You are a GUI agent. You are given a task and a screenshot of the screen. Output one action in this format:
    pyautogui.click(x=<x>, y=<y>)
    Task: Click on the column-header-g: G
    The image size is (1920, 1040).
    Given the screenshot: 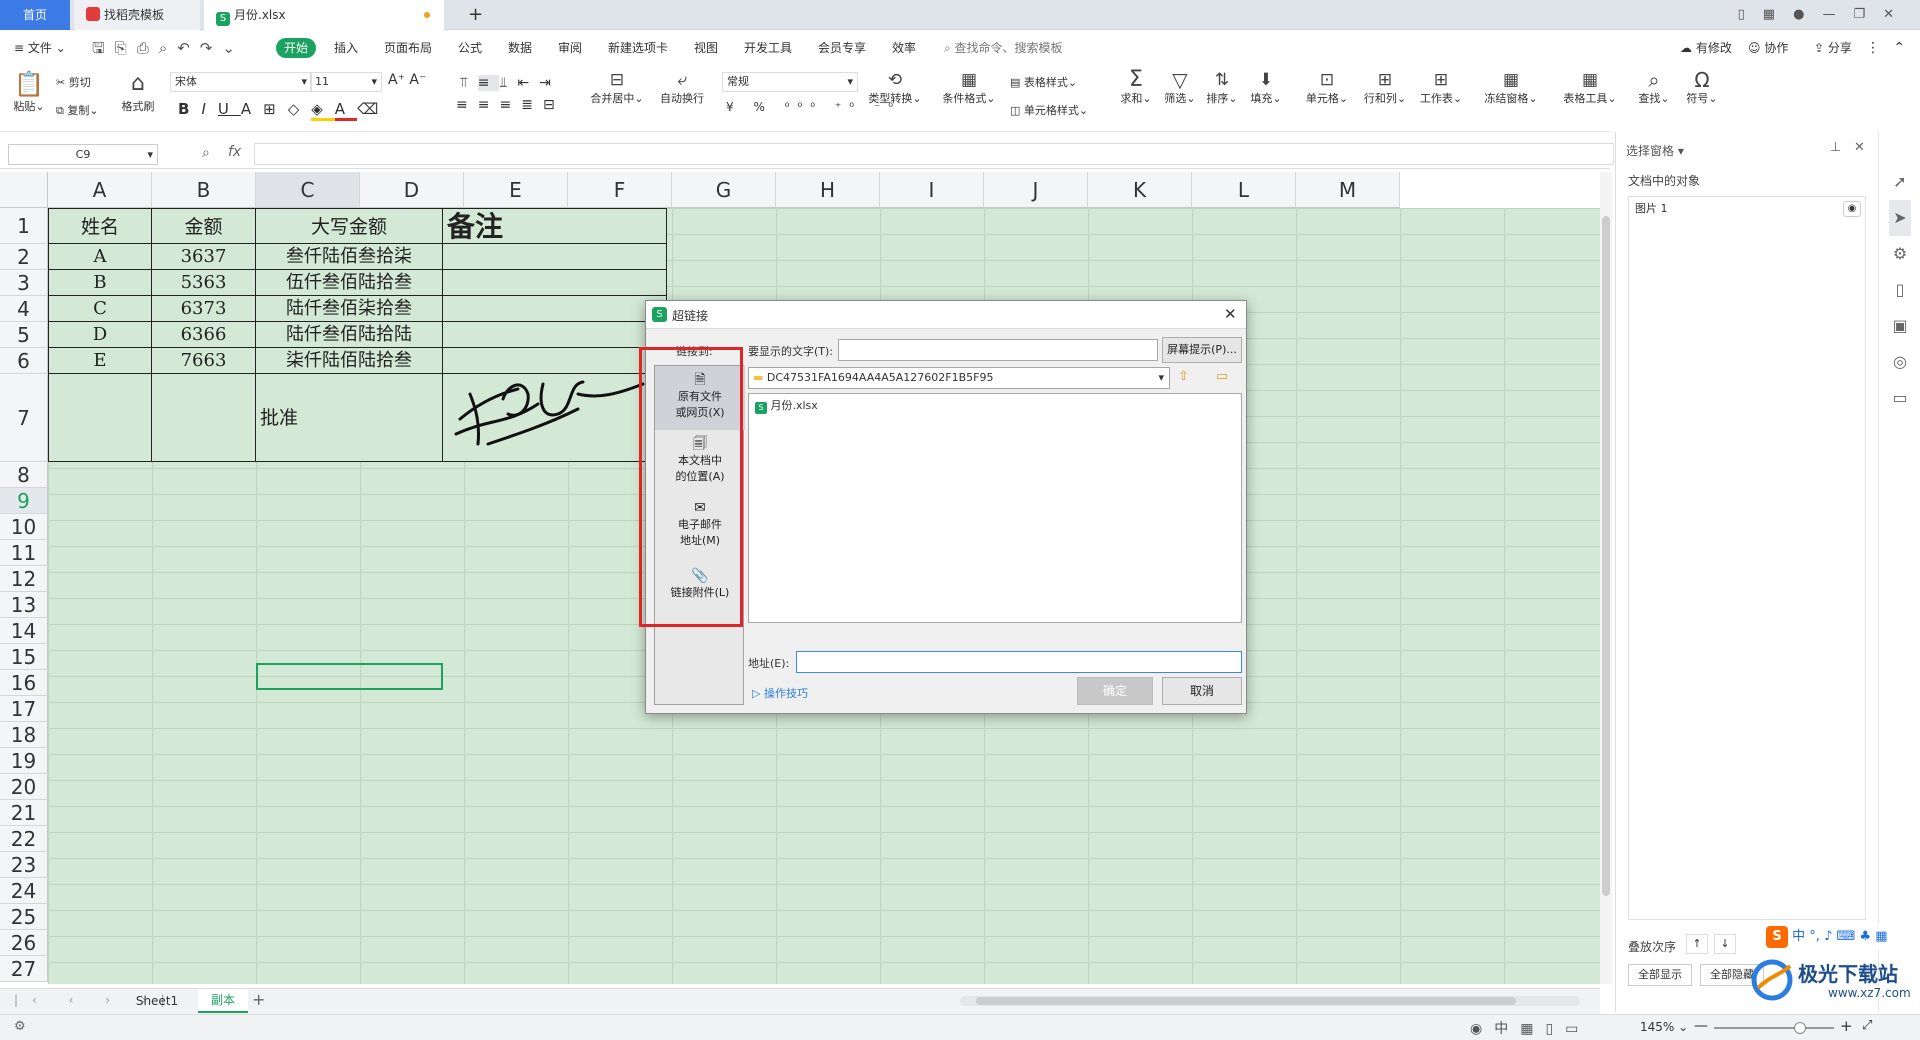 What is the action you would take?
    pyautogui.click(x=724, y=190)
    